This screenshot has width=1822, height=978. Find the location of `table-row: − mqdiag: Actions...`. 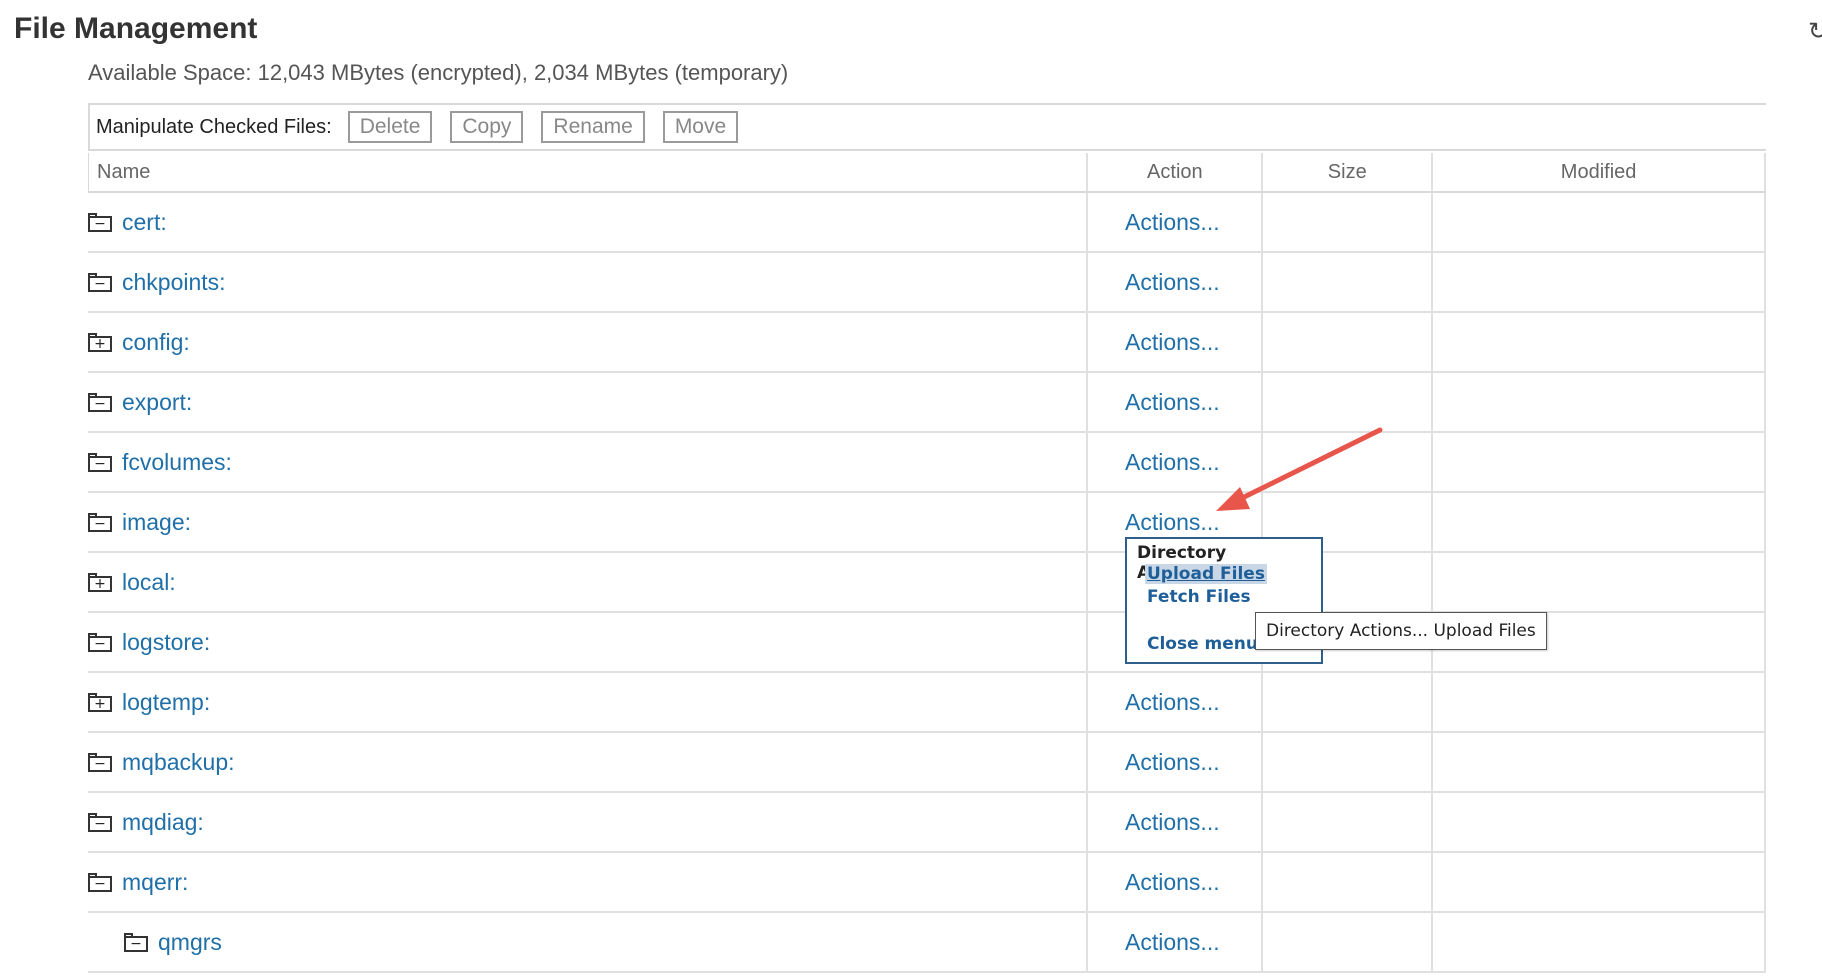

table-row: − mqdiag: Actions... is located at coordinates (927, 823).